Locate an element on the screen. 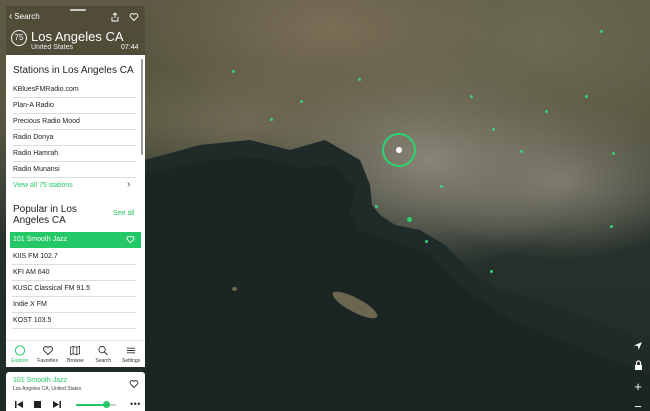 The width and height of the screenshot is (650, 411). tab-bar: Explore Favorites Browse Search Settings is located at coordinates (75, 353).